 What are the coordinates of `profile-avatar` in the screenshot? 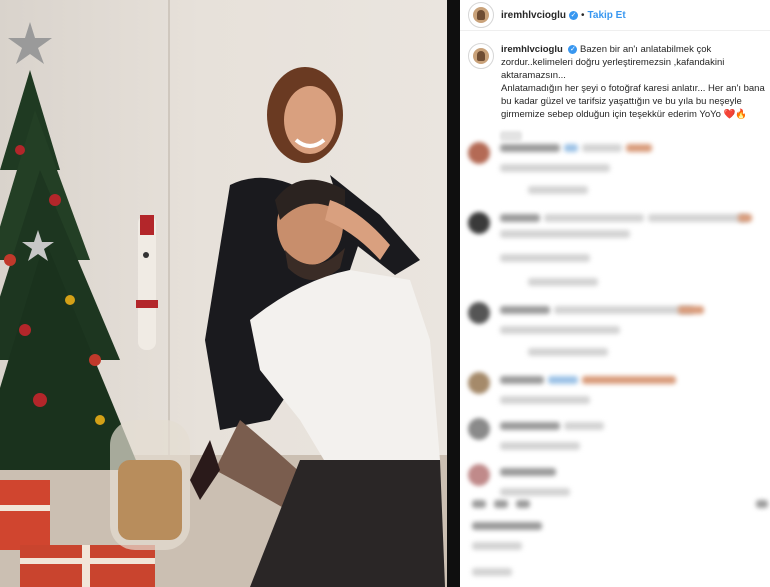 It's located at (481, 15).